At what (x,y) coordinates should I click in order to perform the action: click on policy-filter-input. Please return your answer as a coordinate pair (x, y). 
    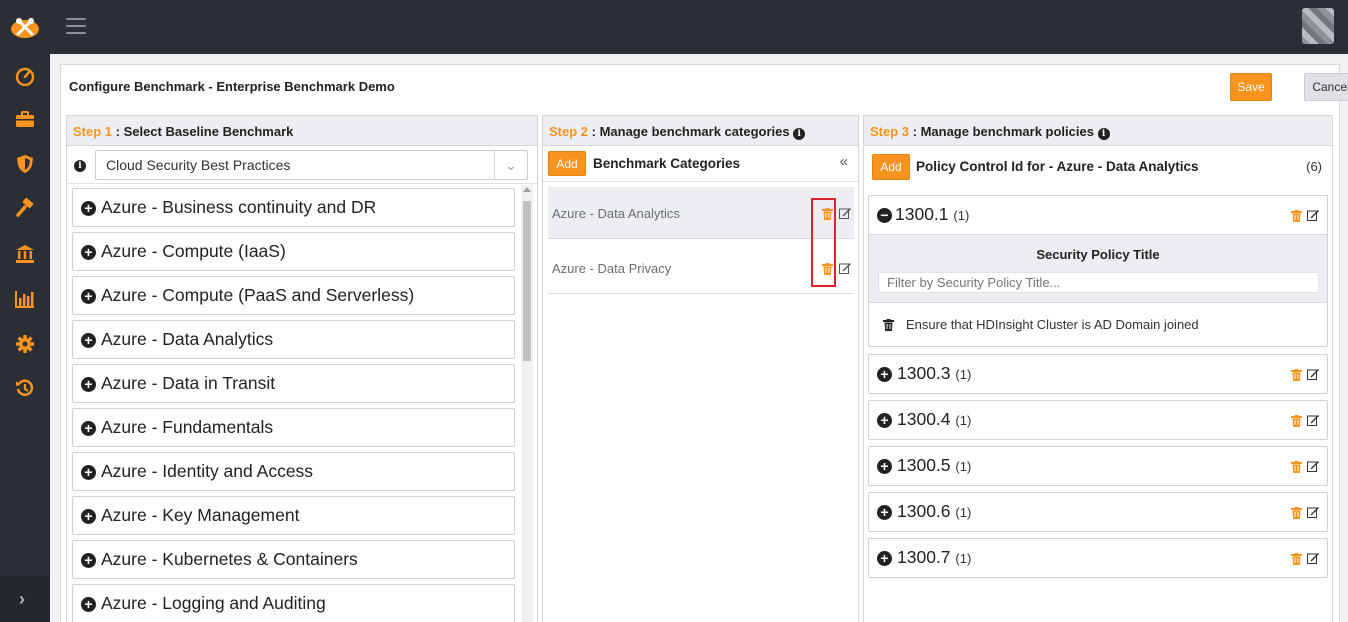
    Looking at the image, I should click on (1098, 282).